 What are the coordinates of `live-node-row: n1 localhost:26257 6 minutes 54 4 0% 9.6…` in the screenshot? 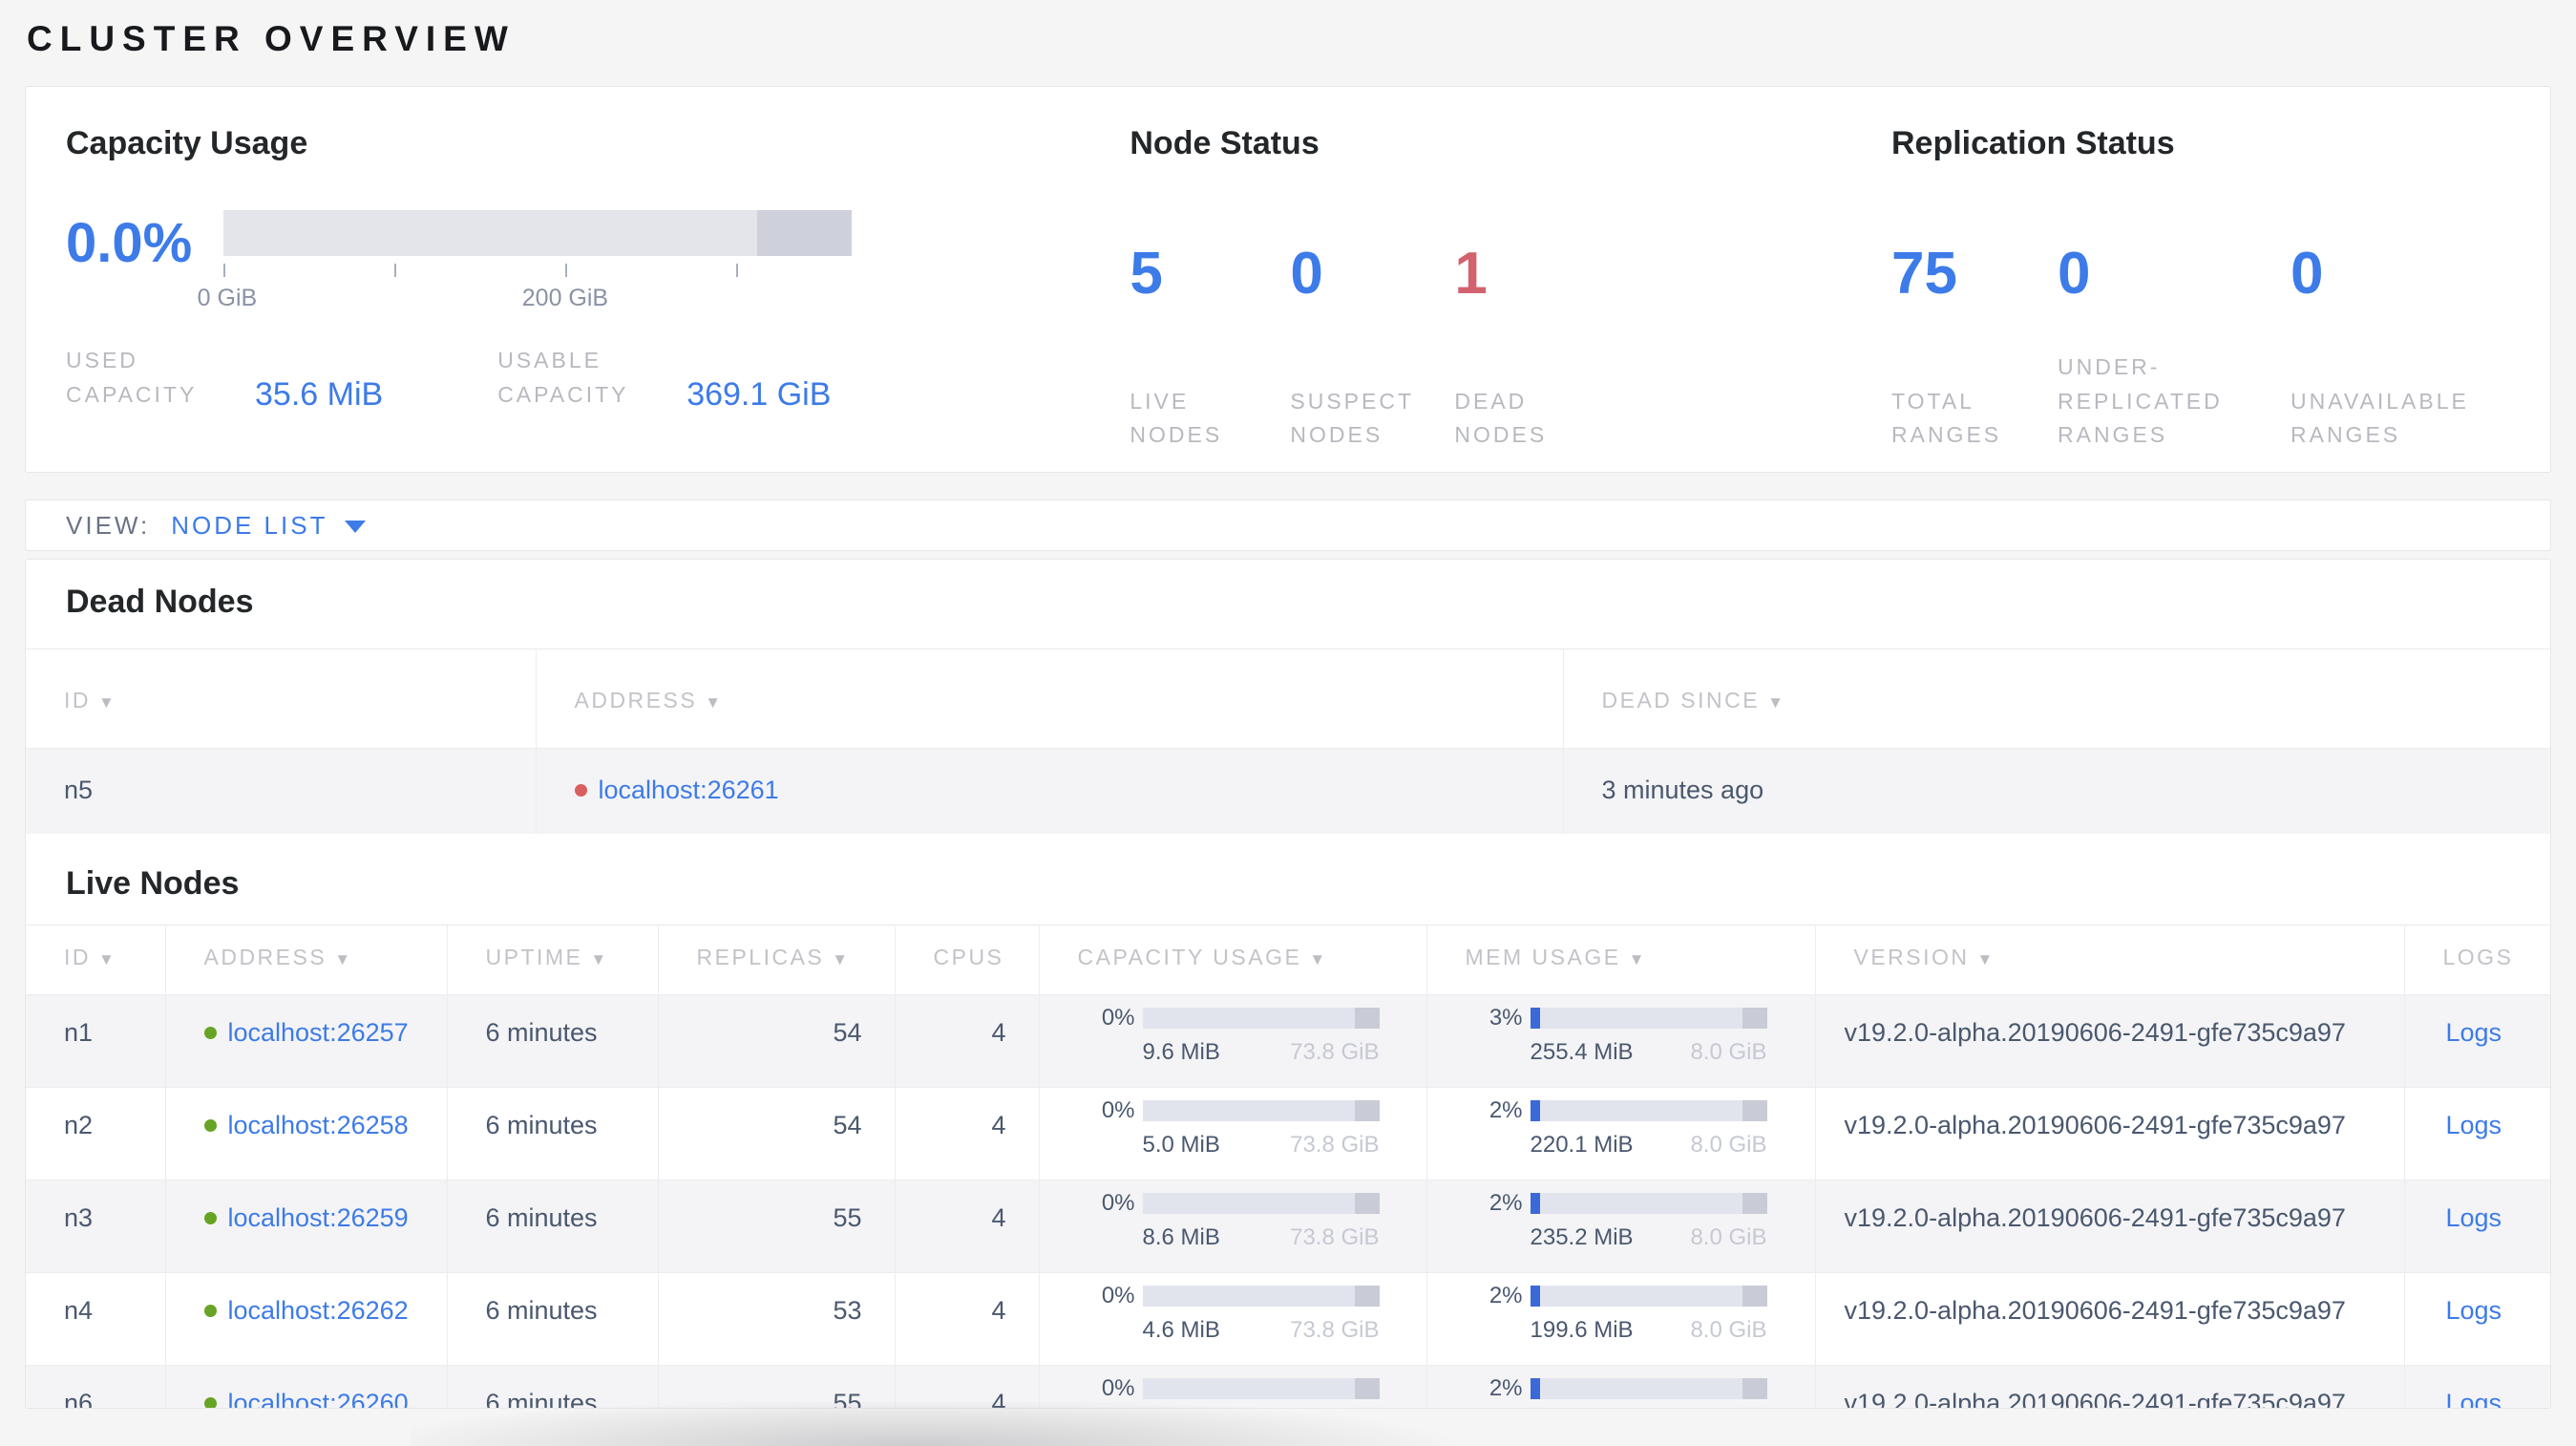 It's located at (1288, 1041).